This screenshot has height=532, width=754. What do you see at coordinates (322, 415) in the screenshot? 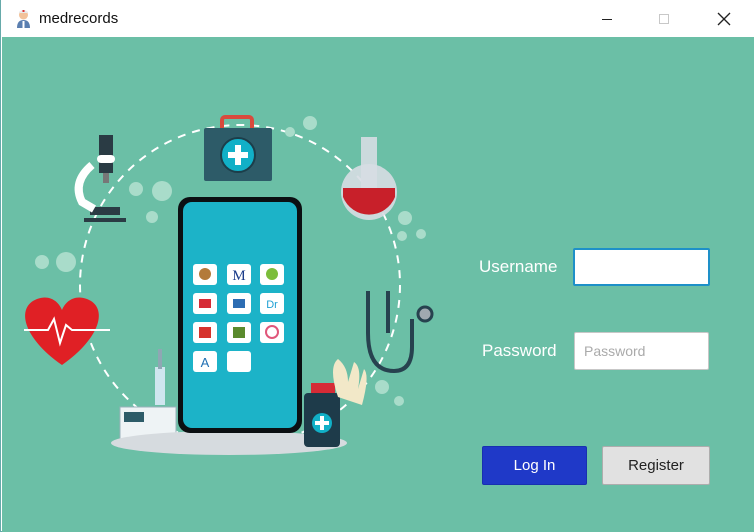
I see `medicine-bottle-icon` at bounding box center [322, 415].